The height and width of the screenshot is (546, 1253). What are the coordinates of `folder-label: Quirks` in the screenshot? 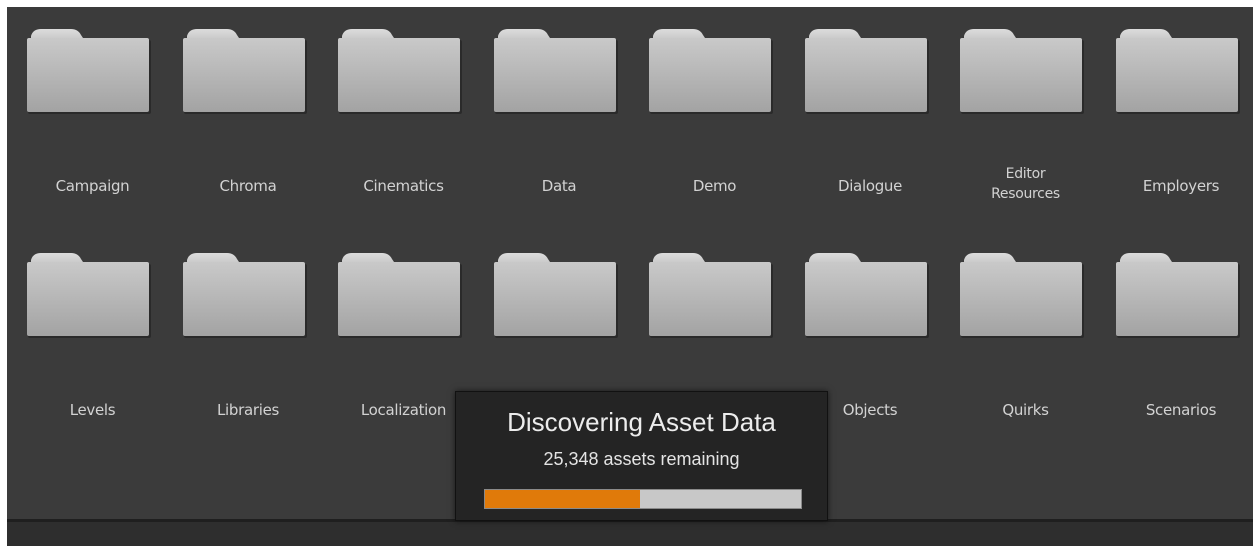 It's located at (1025, 410).